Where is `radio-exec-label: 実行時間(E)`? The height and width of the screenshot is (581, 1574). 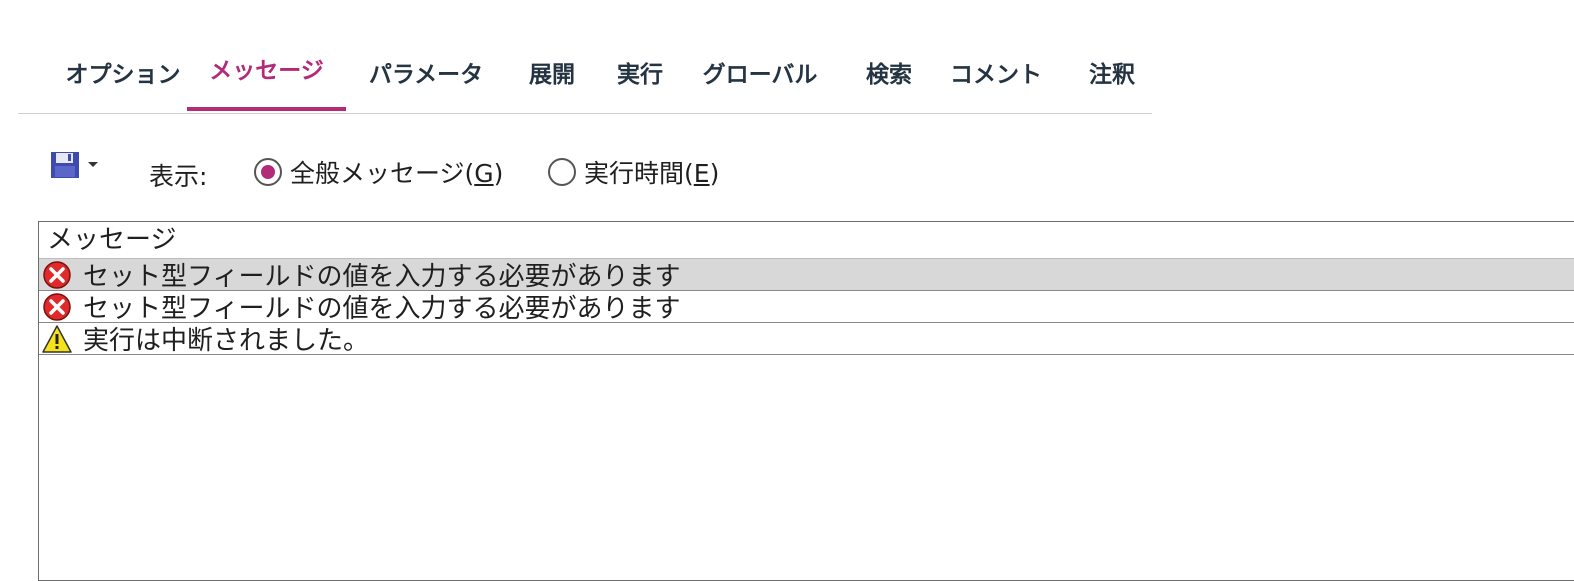
radio-exec-label: 実行時間(E) is located at coordinates (652, 173).